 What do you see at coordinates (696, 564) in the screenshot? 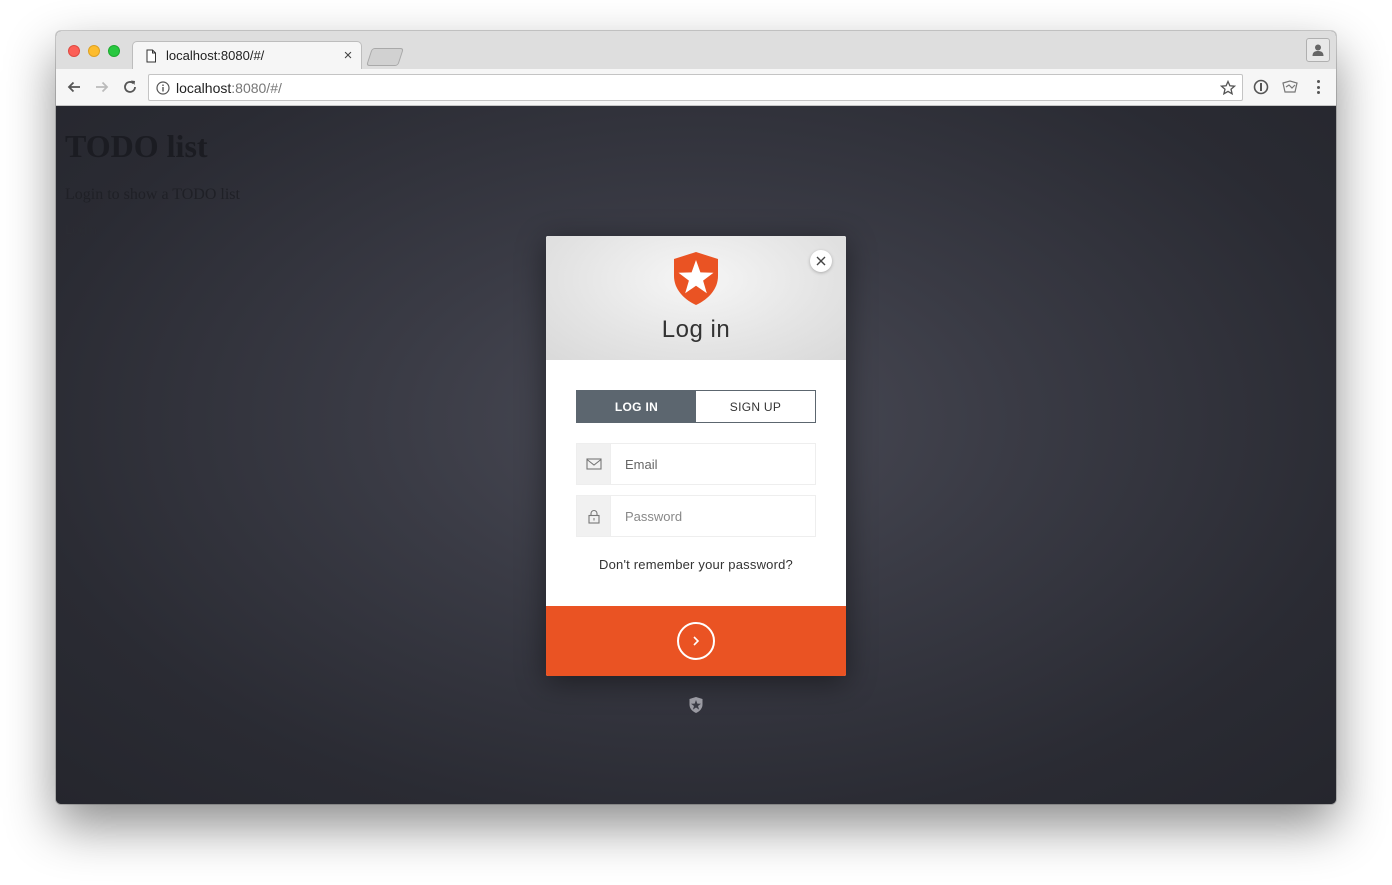
I see `forgot-password-link: Don't remember your password?` at bounding box center [696, 564].